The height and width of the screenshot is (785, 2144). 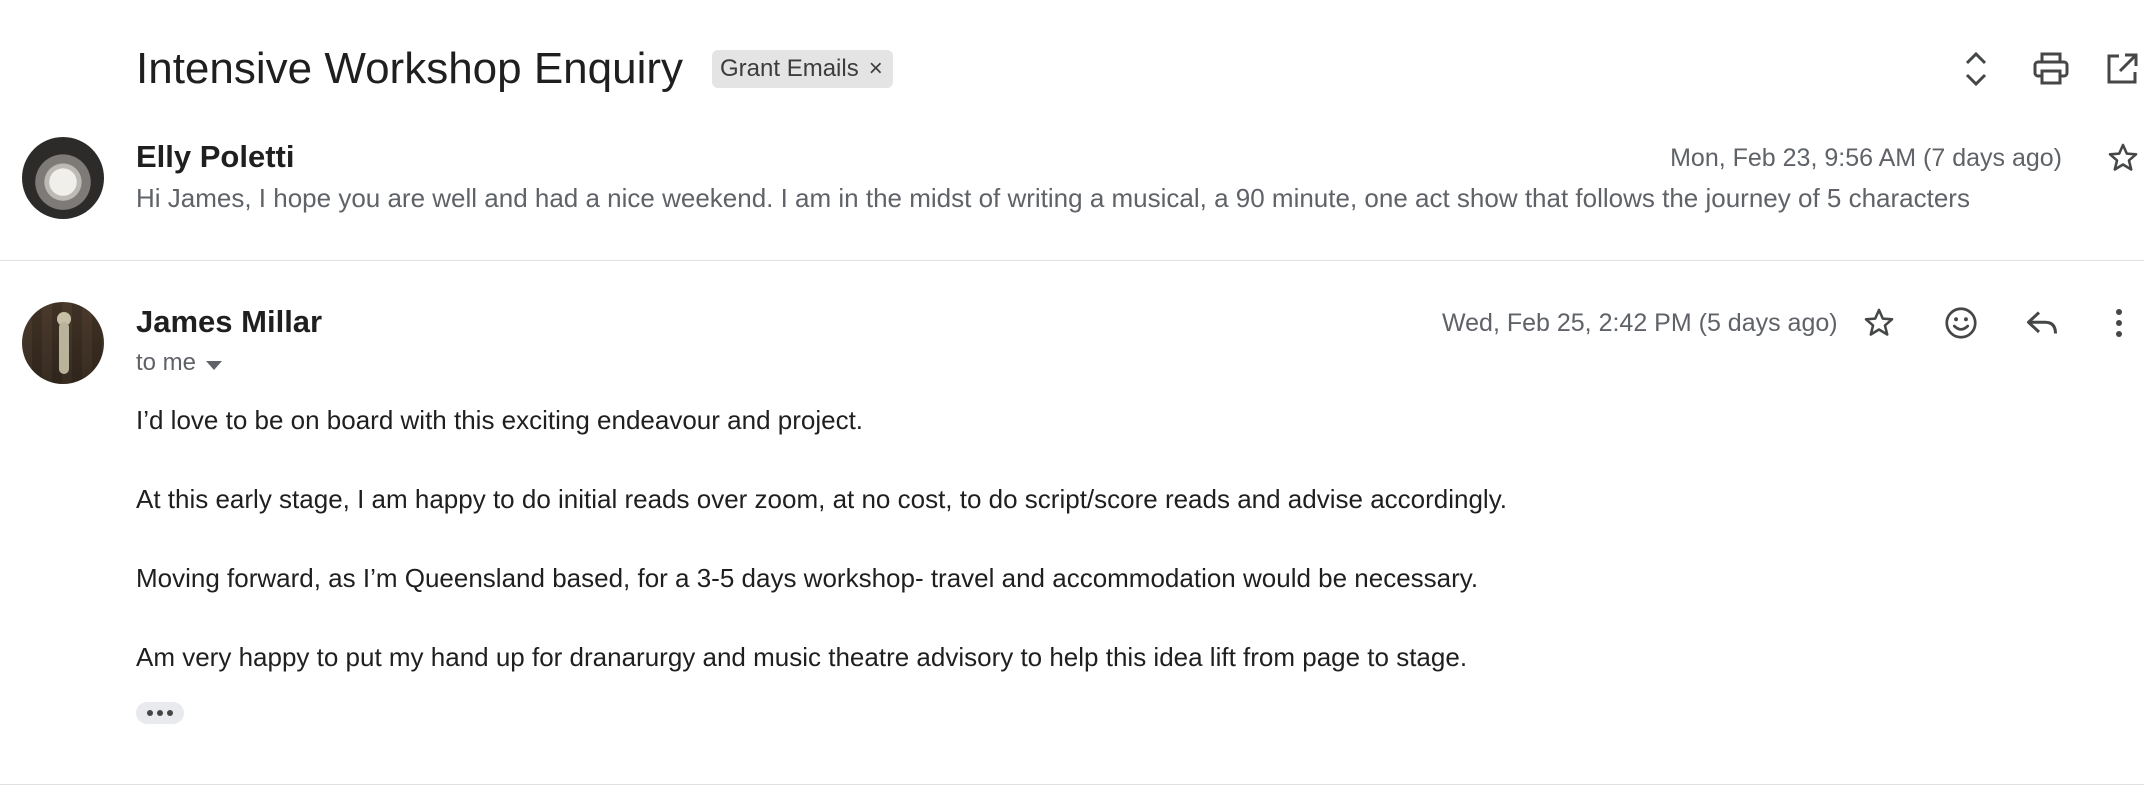 I want to click on label-chip-text: Grant Emails, so click(x=789, y=68).